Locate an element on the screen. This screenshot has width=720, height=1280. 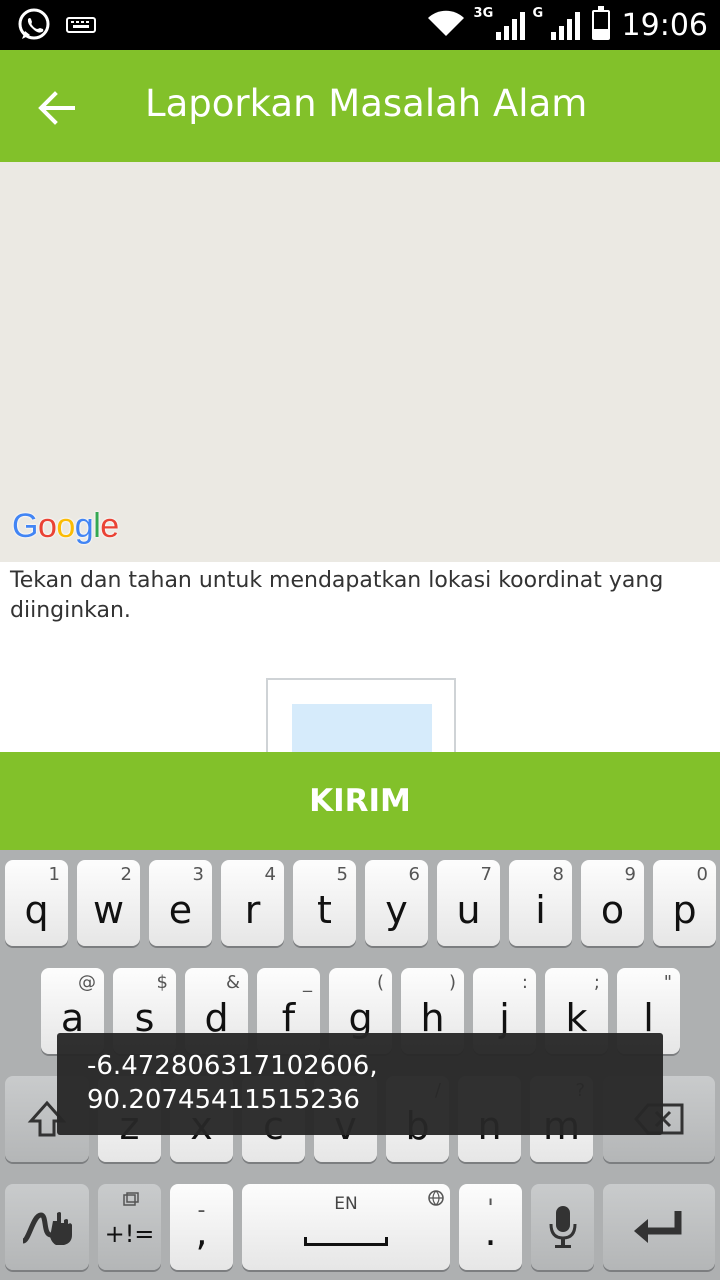
image-icon is located at coordinates (362, 729).